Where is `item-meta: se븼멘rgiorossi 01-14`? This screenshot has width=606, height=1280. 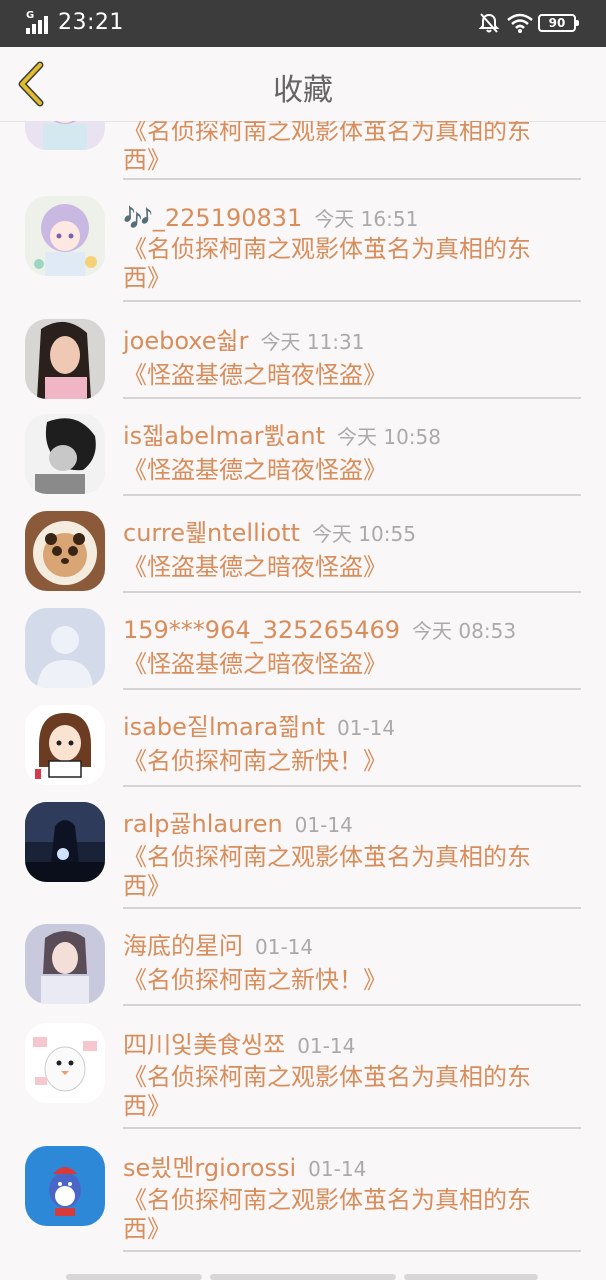
item-meta: se븼멘rgiorossi 01-14 is located at coordinates (244, 1168).